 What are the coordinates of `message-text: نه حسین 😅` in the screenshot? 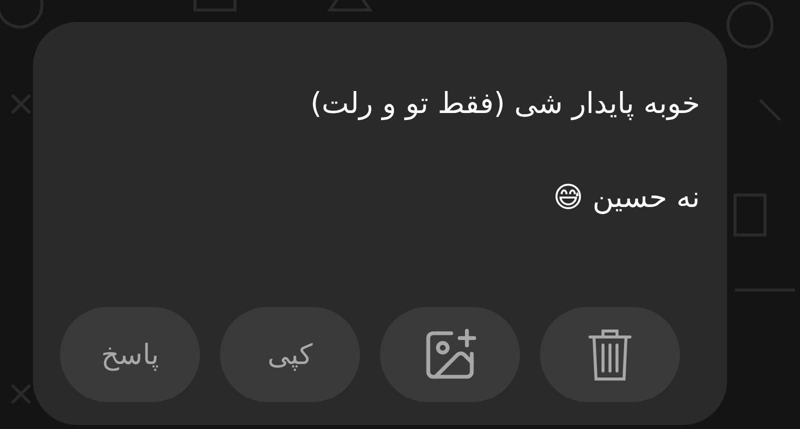 It's located at (626, 197).